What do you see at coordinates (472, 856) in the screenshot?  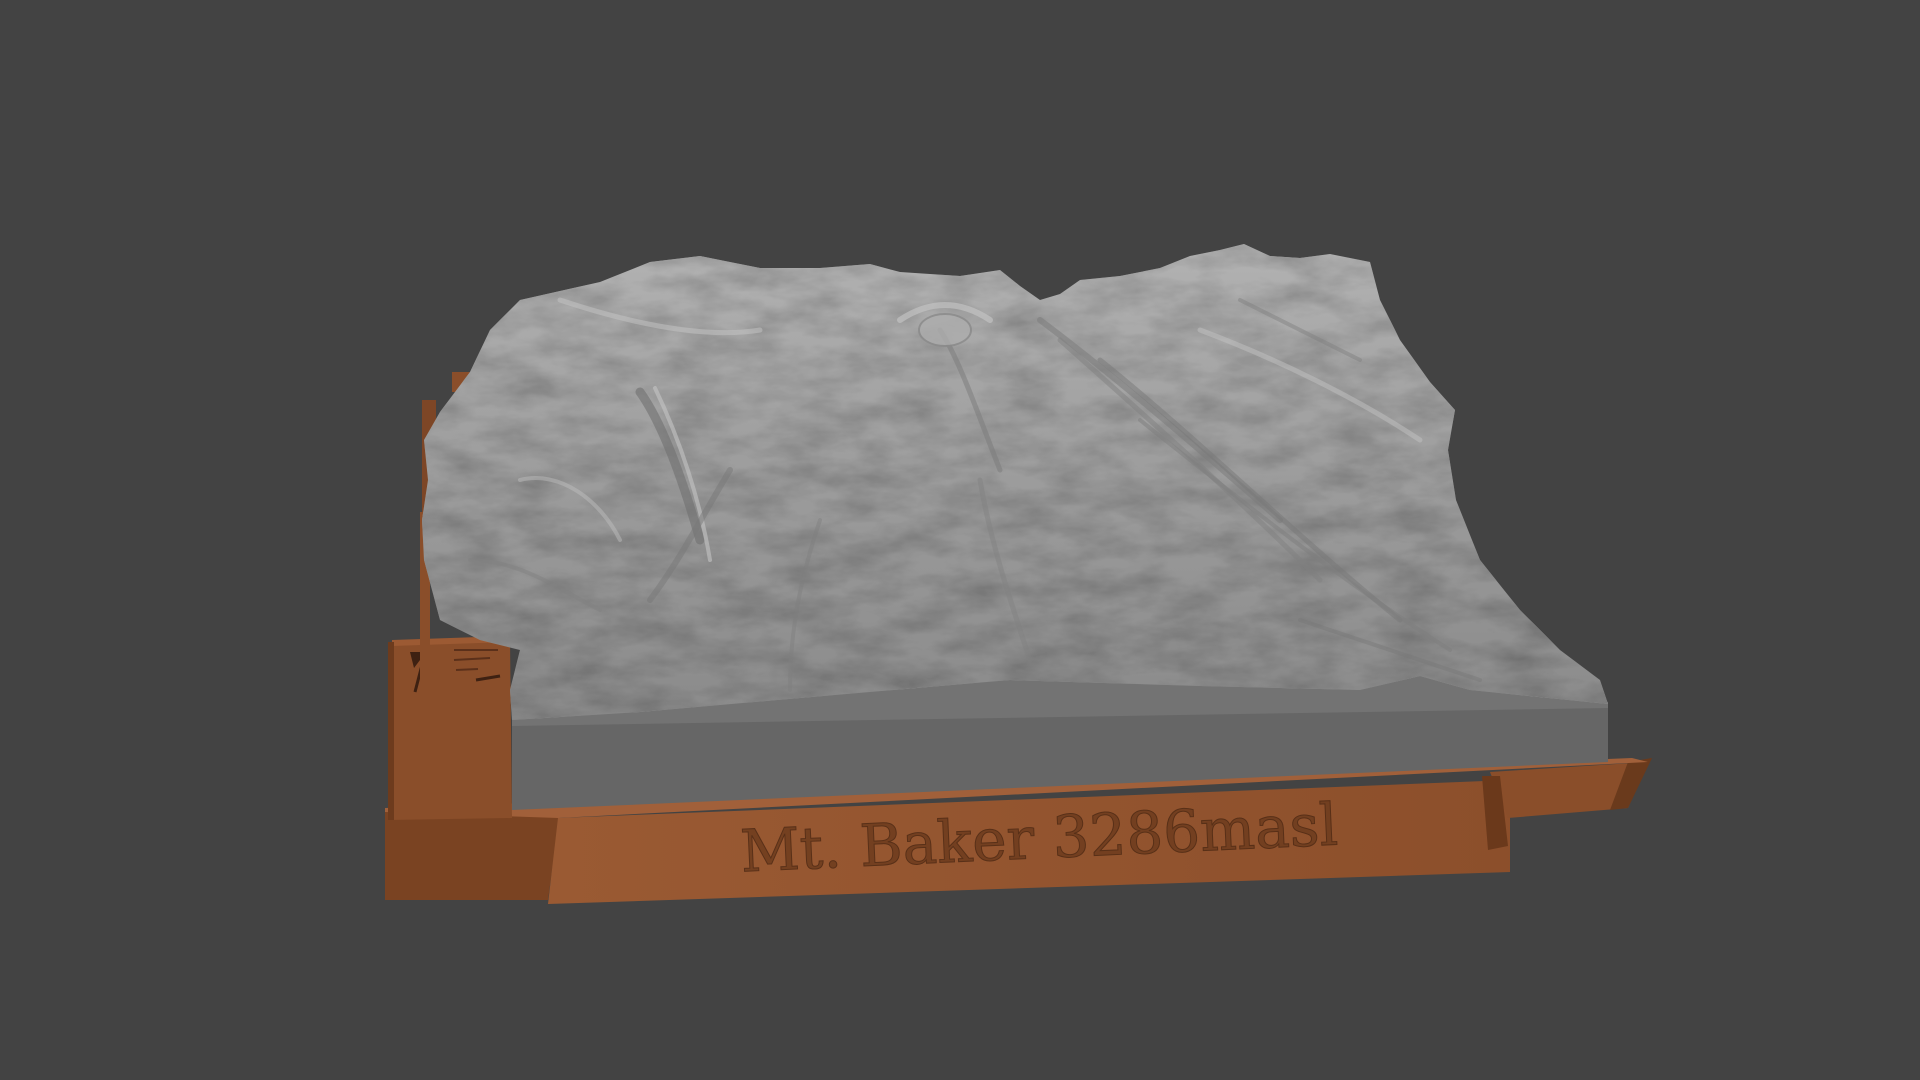 I see `base-front-left` at bounding box center [472, 856].